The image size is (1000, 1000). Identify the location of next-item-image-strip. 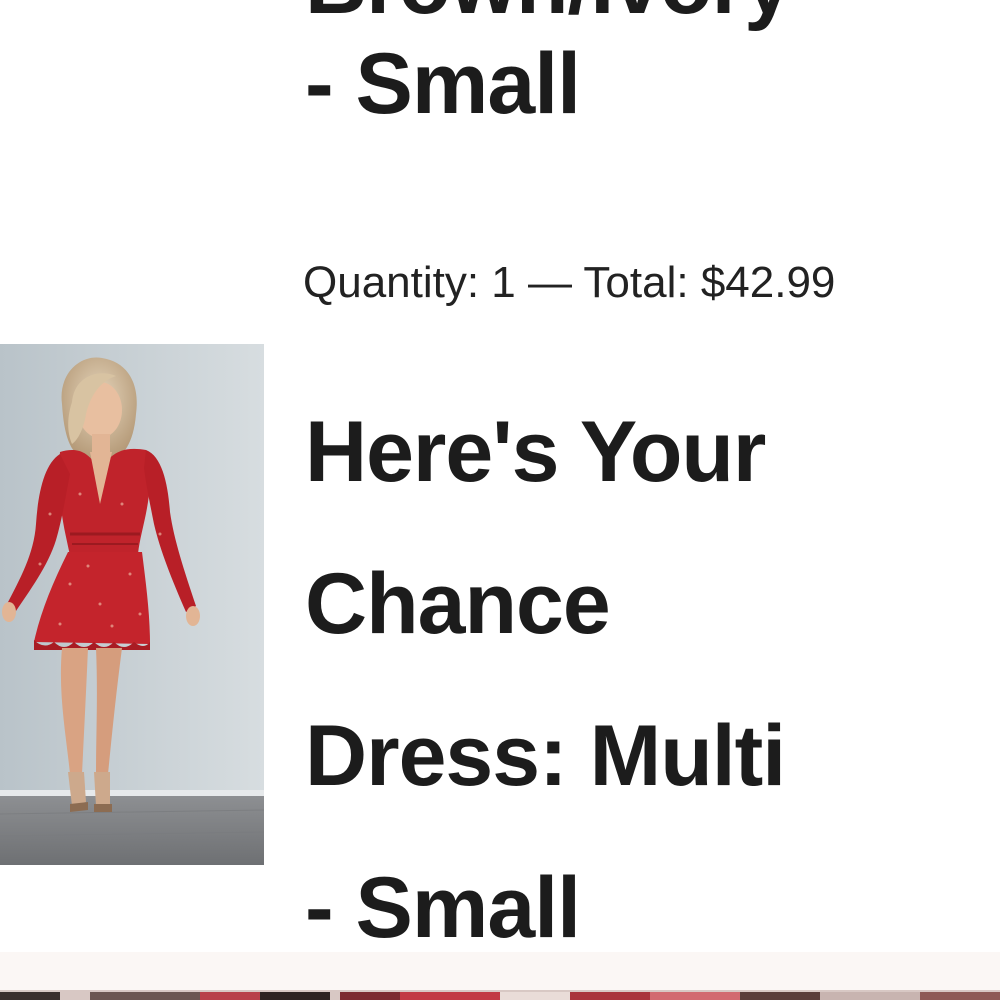
(500, 976).